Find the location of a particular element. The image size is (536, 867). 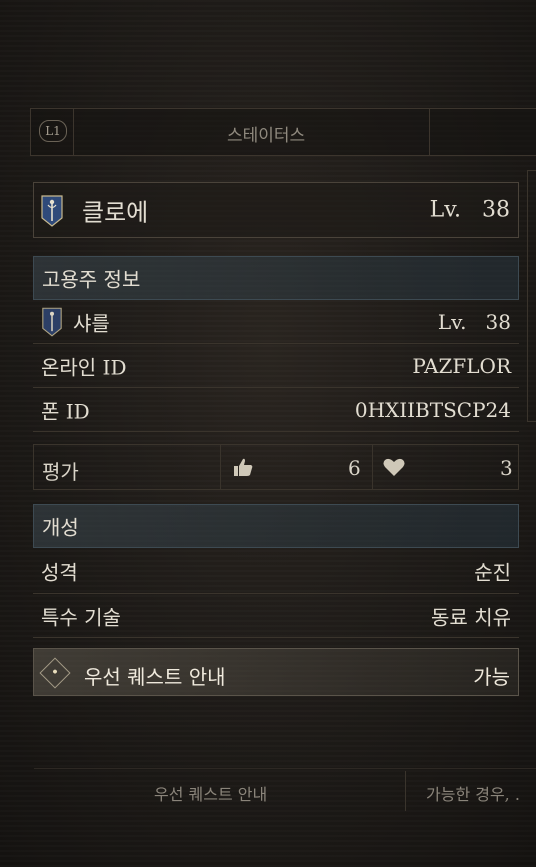

employer-name-row: 샤를 Lv. 38 is located at coordinates (276, 322).